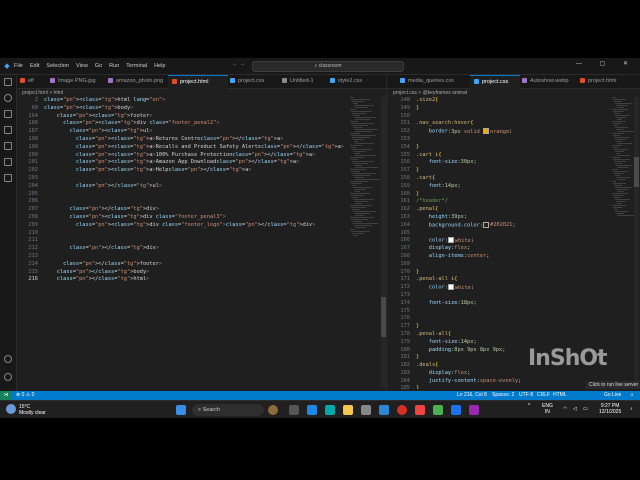  I want to click on code-line: align-items:center;, so click(468, 257).